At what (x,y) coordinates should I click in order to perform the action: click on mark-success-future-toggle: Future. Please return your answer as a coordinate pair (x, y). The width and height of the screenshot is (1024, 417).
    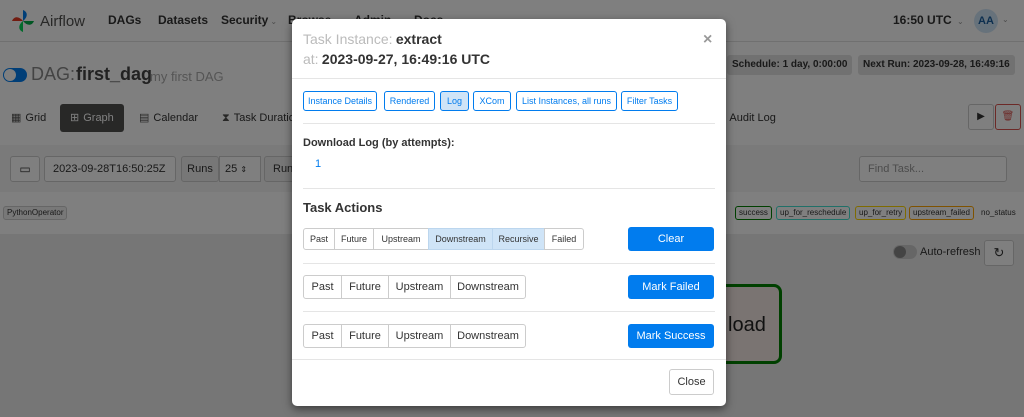
    Looking at the image, I should click on (365, 336).